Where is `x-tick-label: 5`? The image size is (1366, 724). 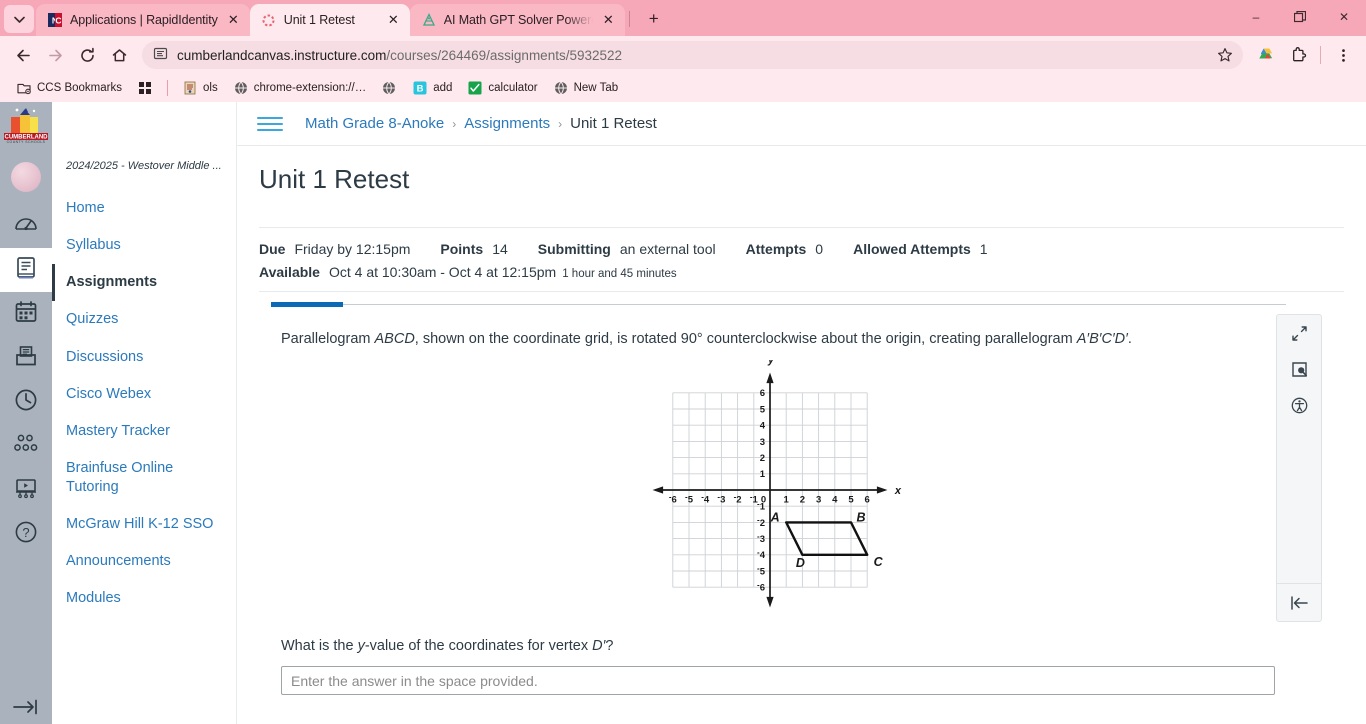
x-tick-label: 5 is located at coordinates (851, 500).